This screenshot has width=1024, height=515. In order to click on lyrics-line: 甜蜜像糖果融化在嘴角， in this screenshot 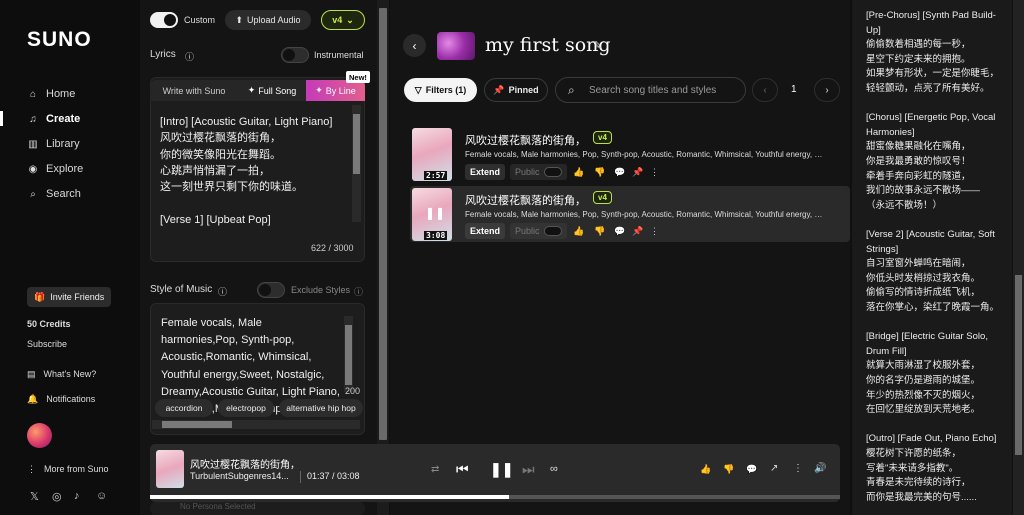, I will do `click(918, 147)`.